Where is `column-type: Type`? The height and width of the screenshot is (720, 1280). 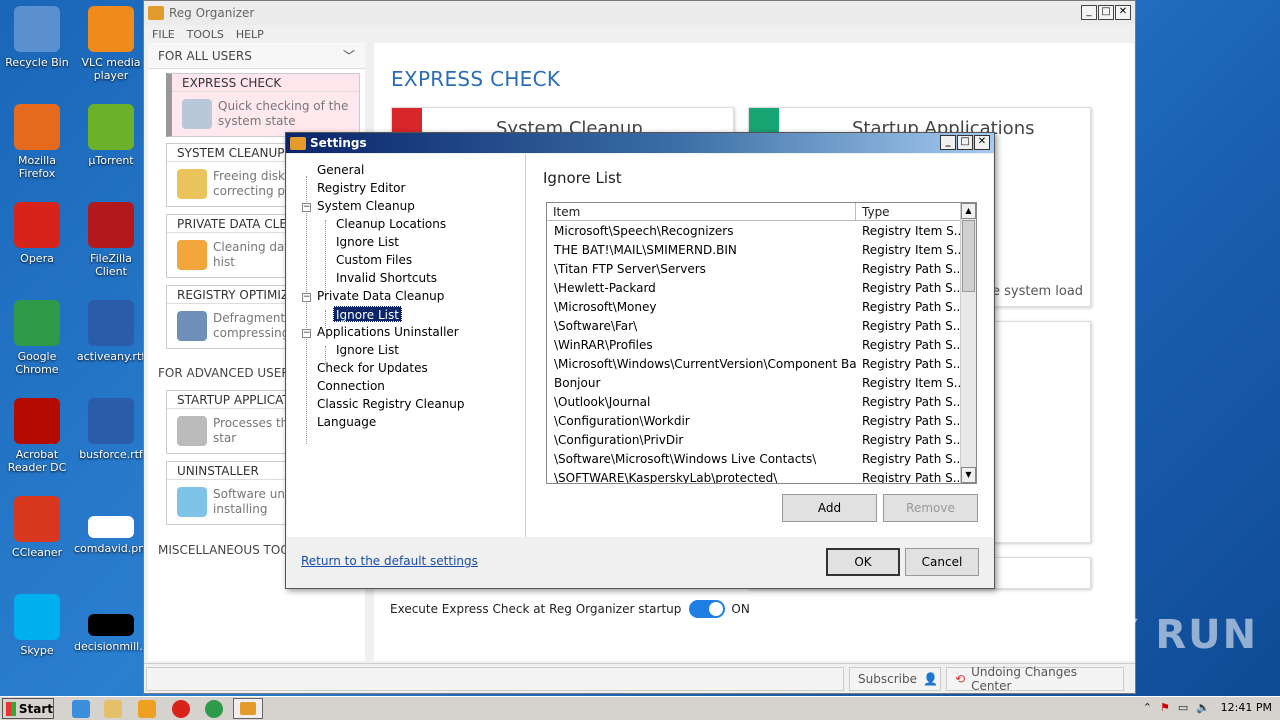 column-type: Type is located at coordinates (908, 212).